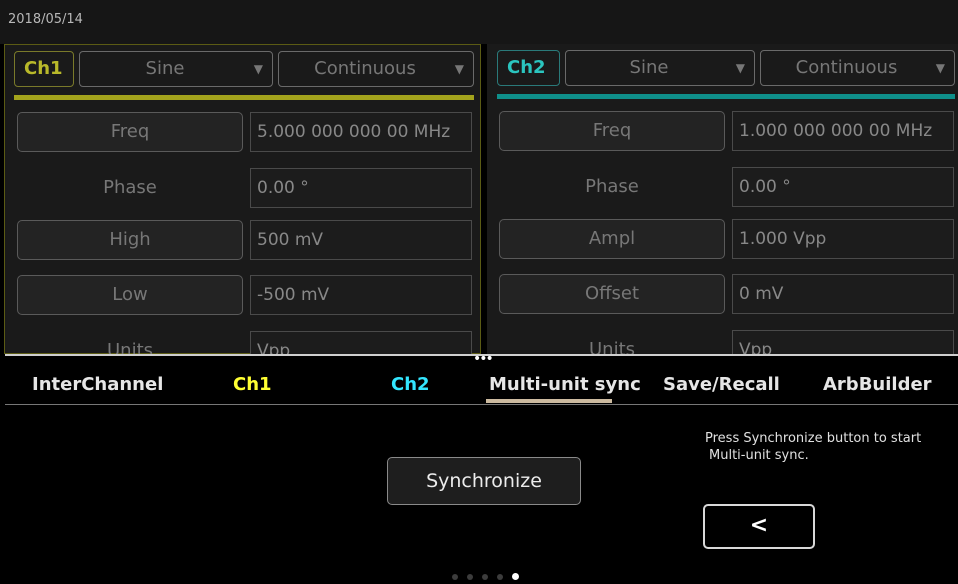 This screenshot has width=958, height=584. I want to click on ch2-param-button-offset: Offset, so click(612, 294).